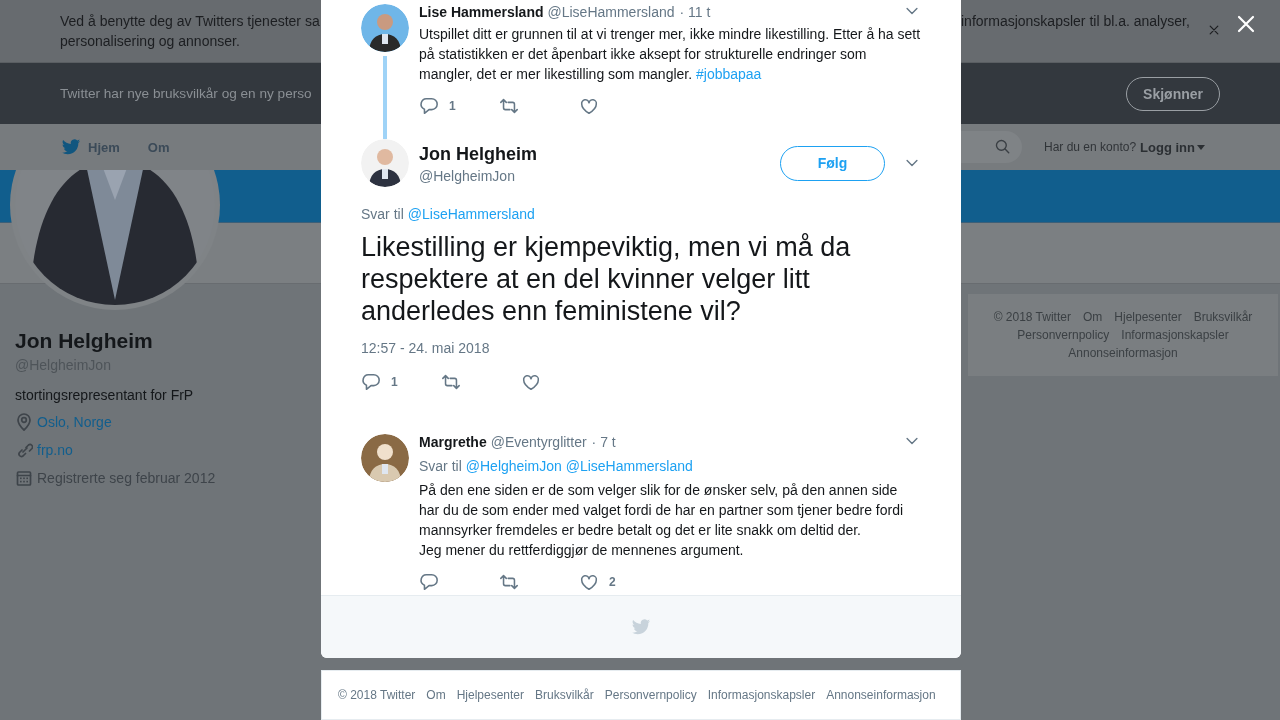 This screenshot has height=720, width=1280. I want to click on login-link: Logg inn, so click(1172, 147).